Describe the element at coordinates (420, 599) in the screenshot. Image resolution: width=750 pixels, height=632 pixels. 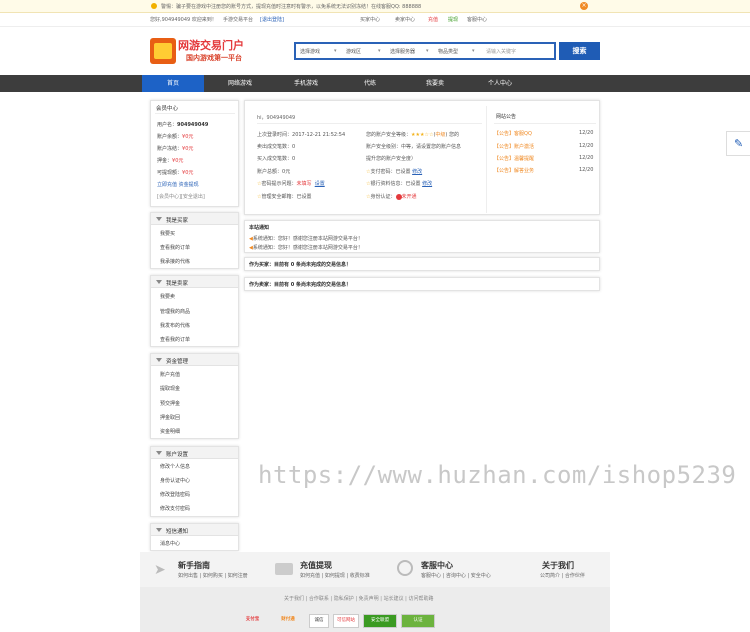
I see `footer-bottom-link: 访问帮助路` at that location.